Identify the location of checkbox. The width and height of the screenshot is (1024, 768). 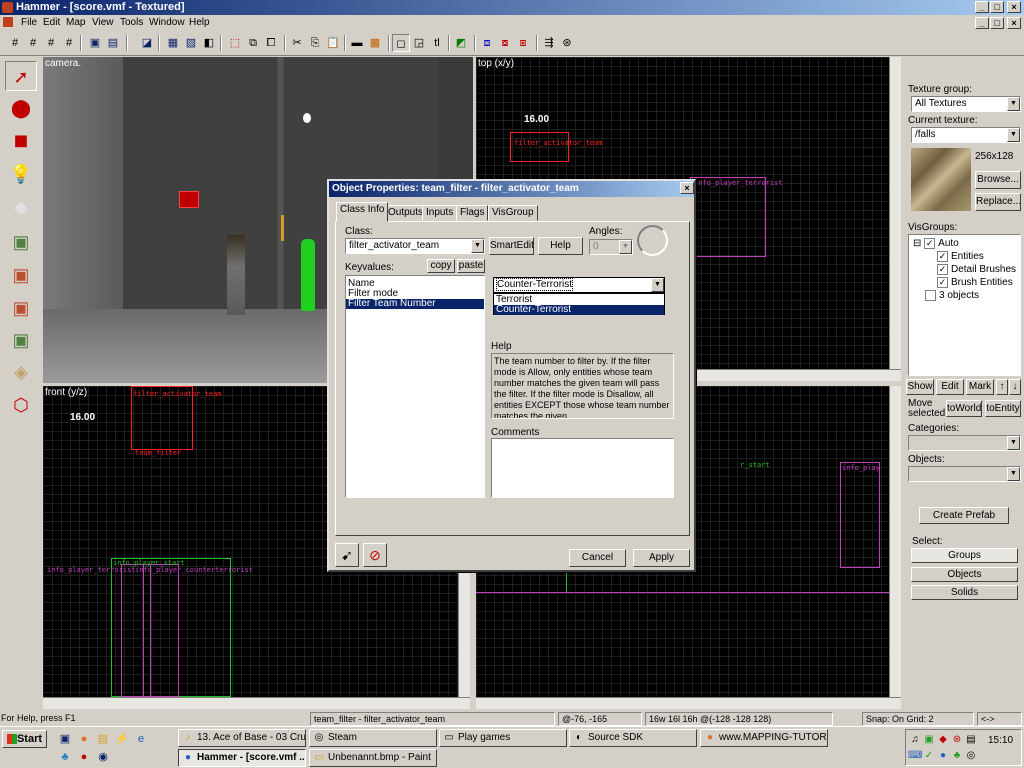
(930, 295).